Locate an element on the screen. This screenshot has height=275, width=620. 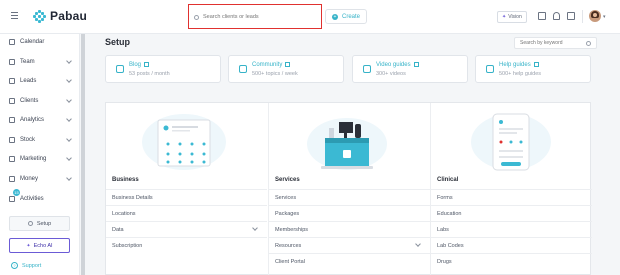
client-search-input is located at coordinates (255, 17).